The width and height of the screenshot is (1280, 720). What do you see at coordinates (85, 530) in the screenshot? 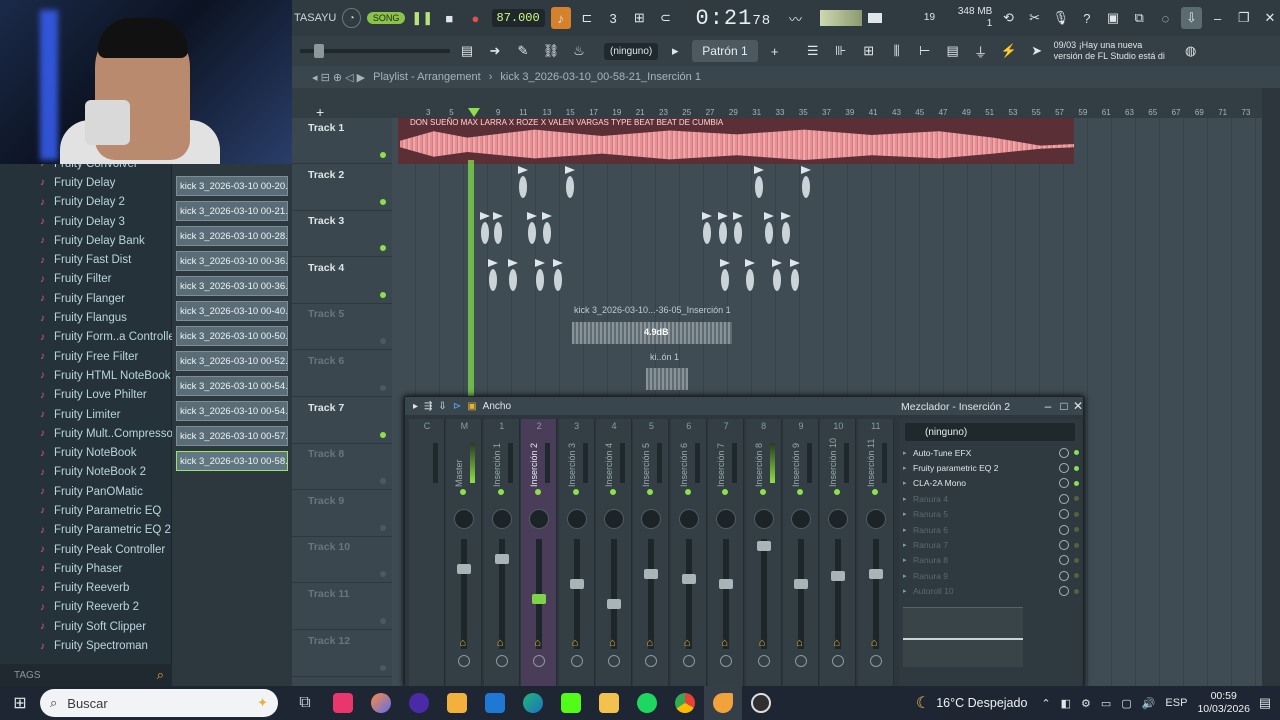
I see `plugin-item: Fruity Parametric EQ 2` at bounding box center [85, 530].